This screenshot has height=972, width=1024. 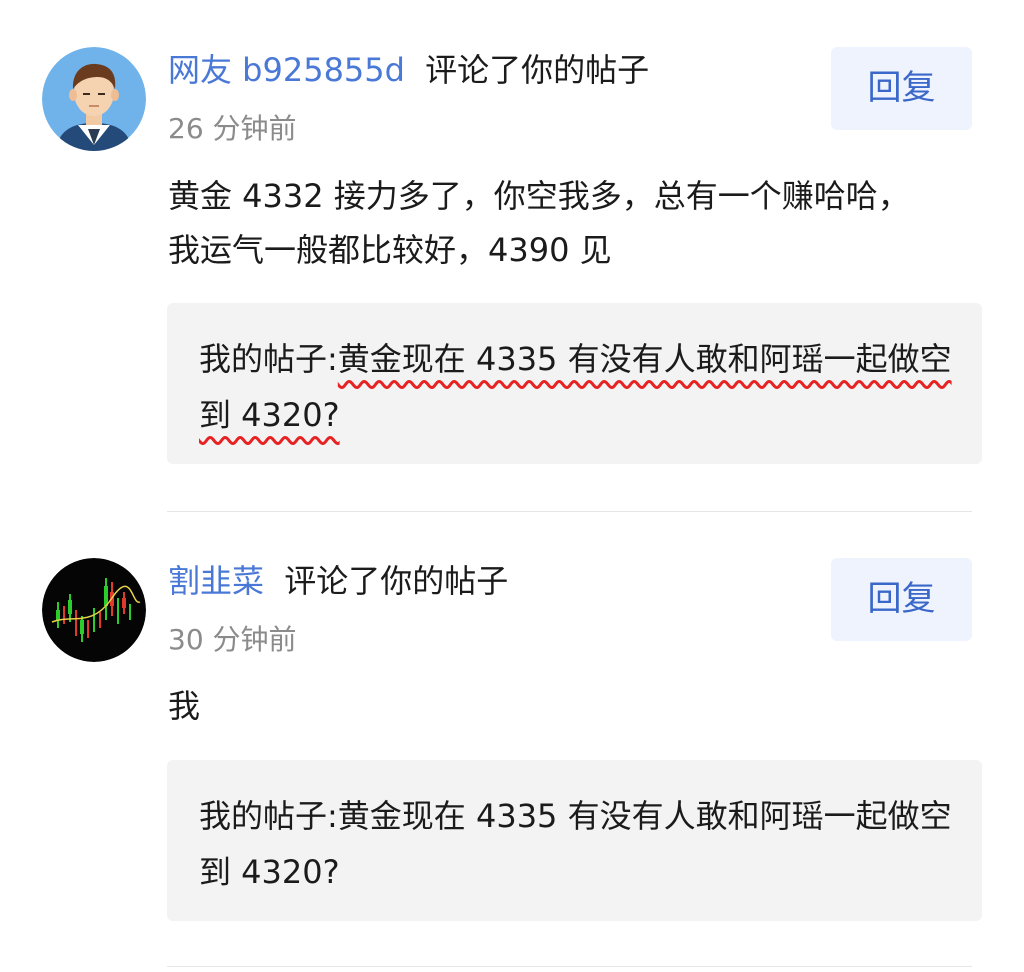 I want to click on stock-chart-avatar-icon, so click(x=94, y=610).